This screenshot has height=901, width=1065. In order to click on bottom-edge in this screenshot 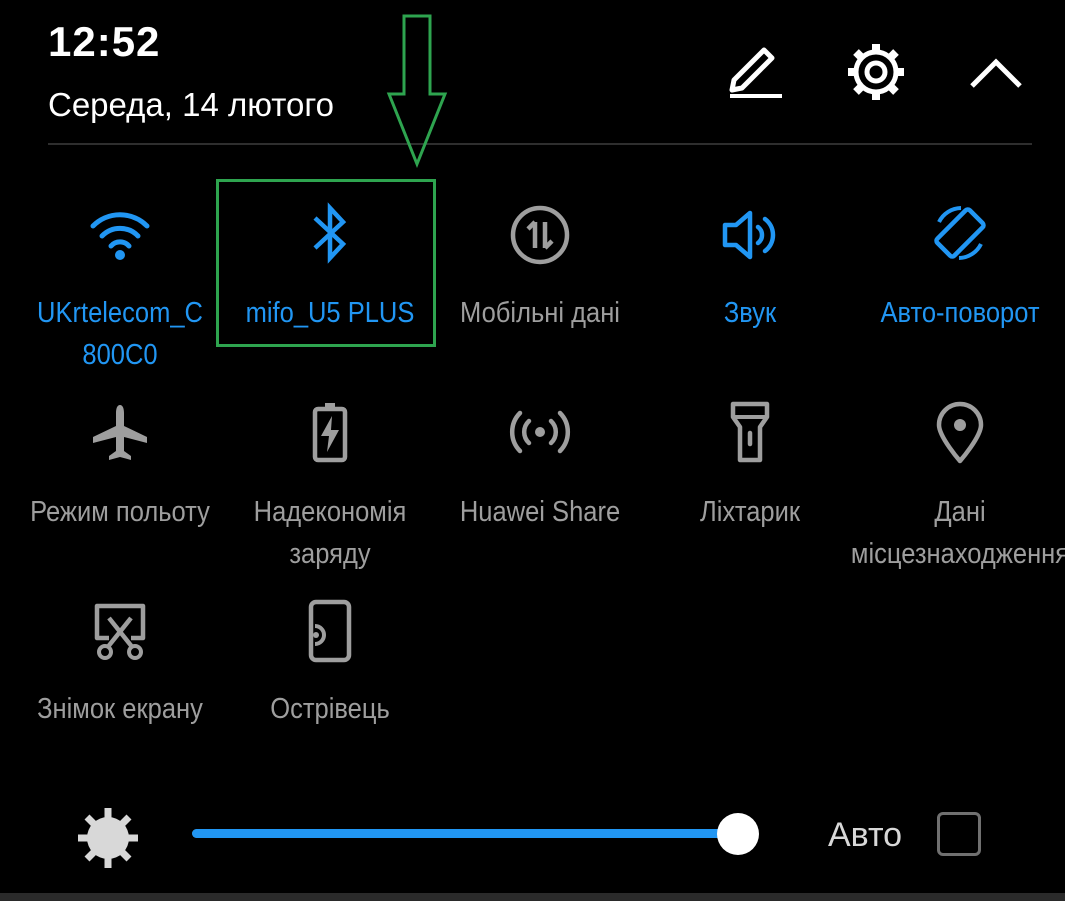, I will do `click(532, 897)`.